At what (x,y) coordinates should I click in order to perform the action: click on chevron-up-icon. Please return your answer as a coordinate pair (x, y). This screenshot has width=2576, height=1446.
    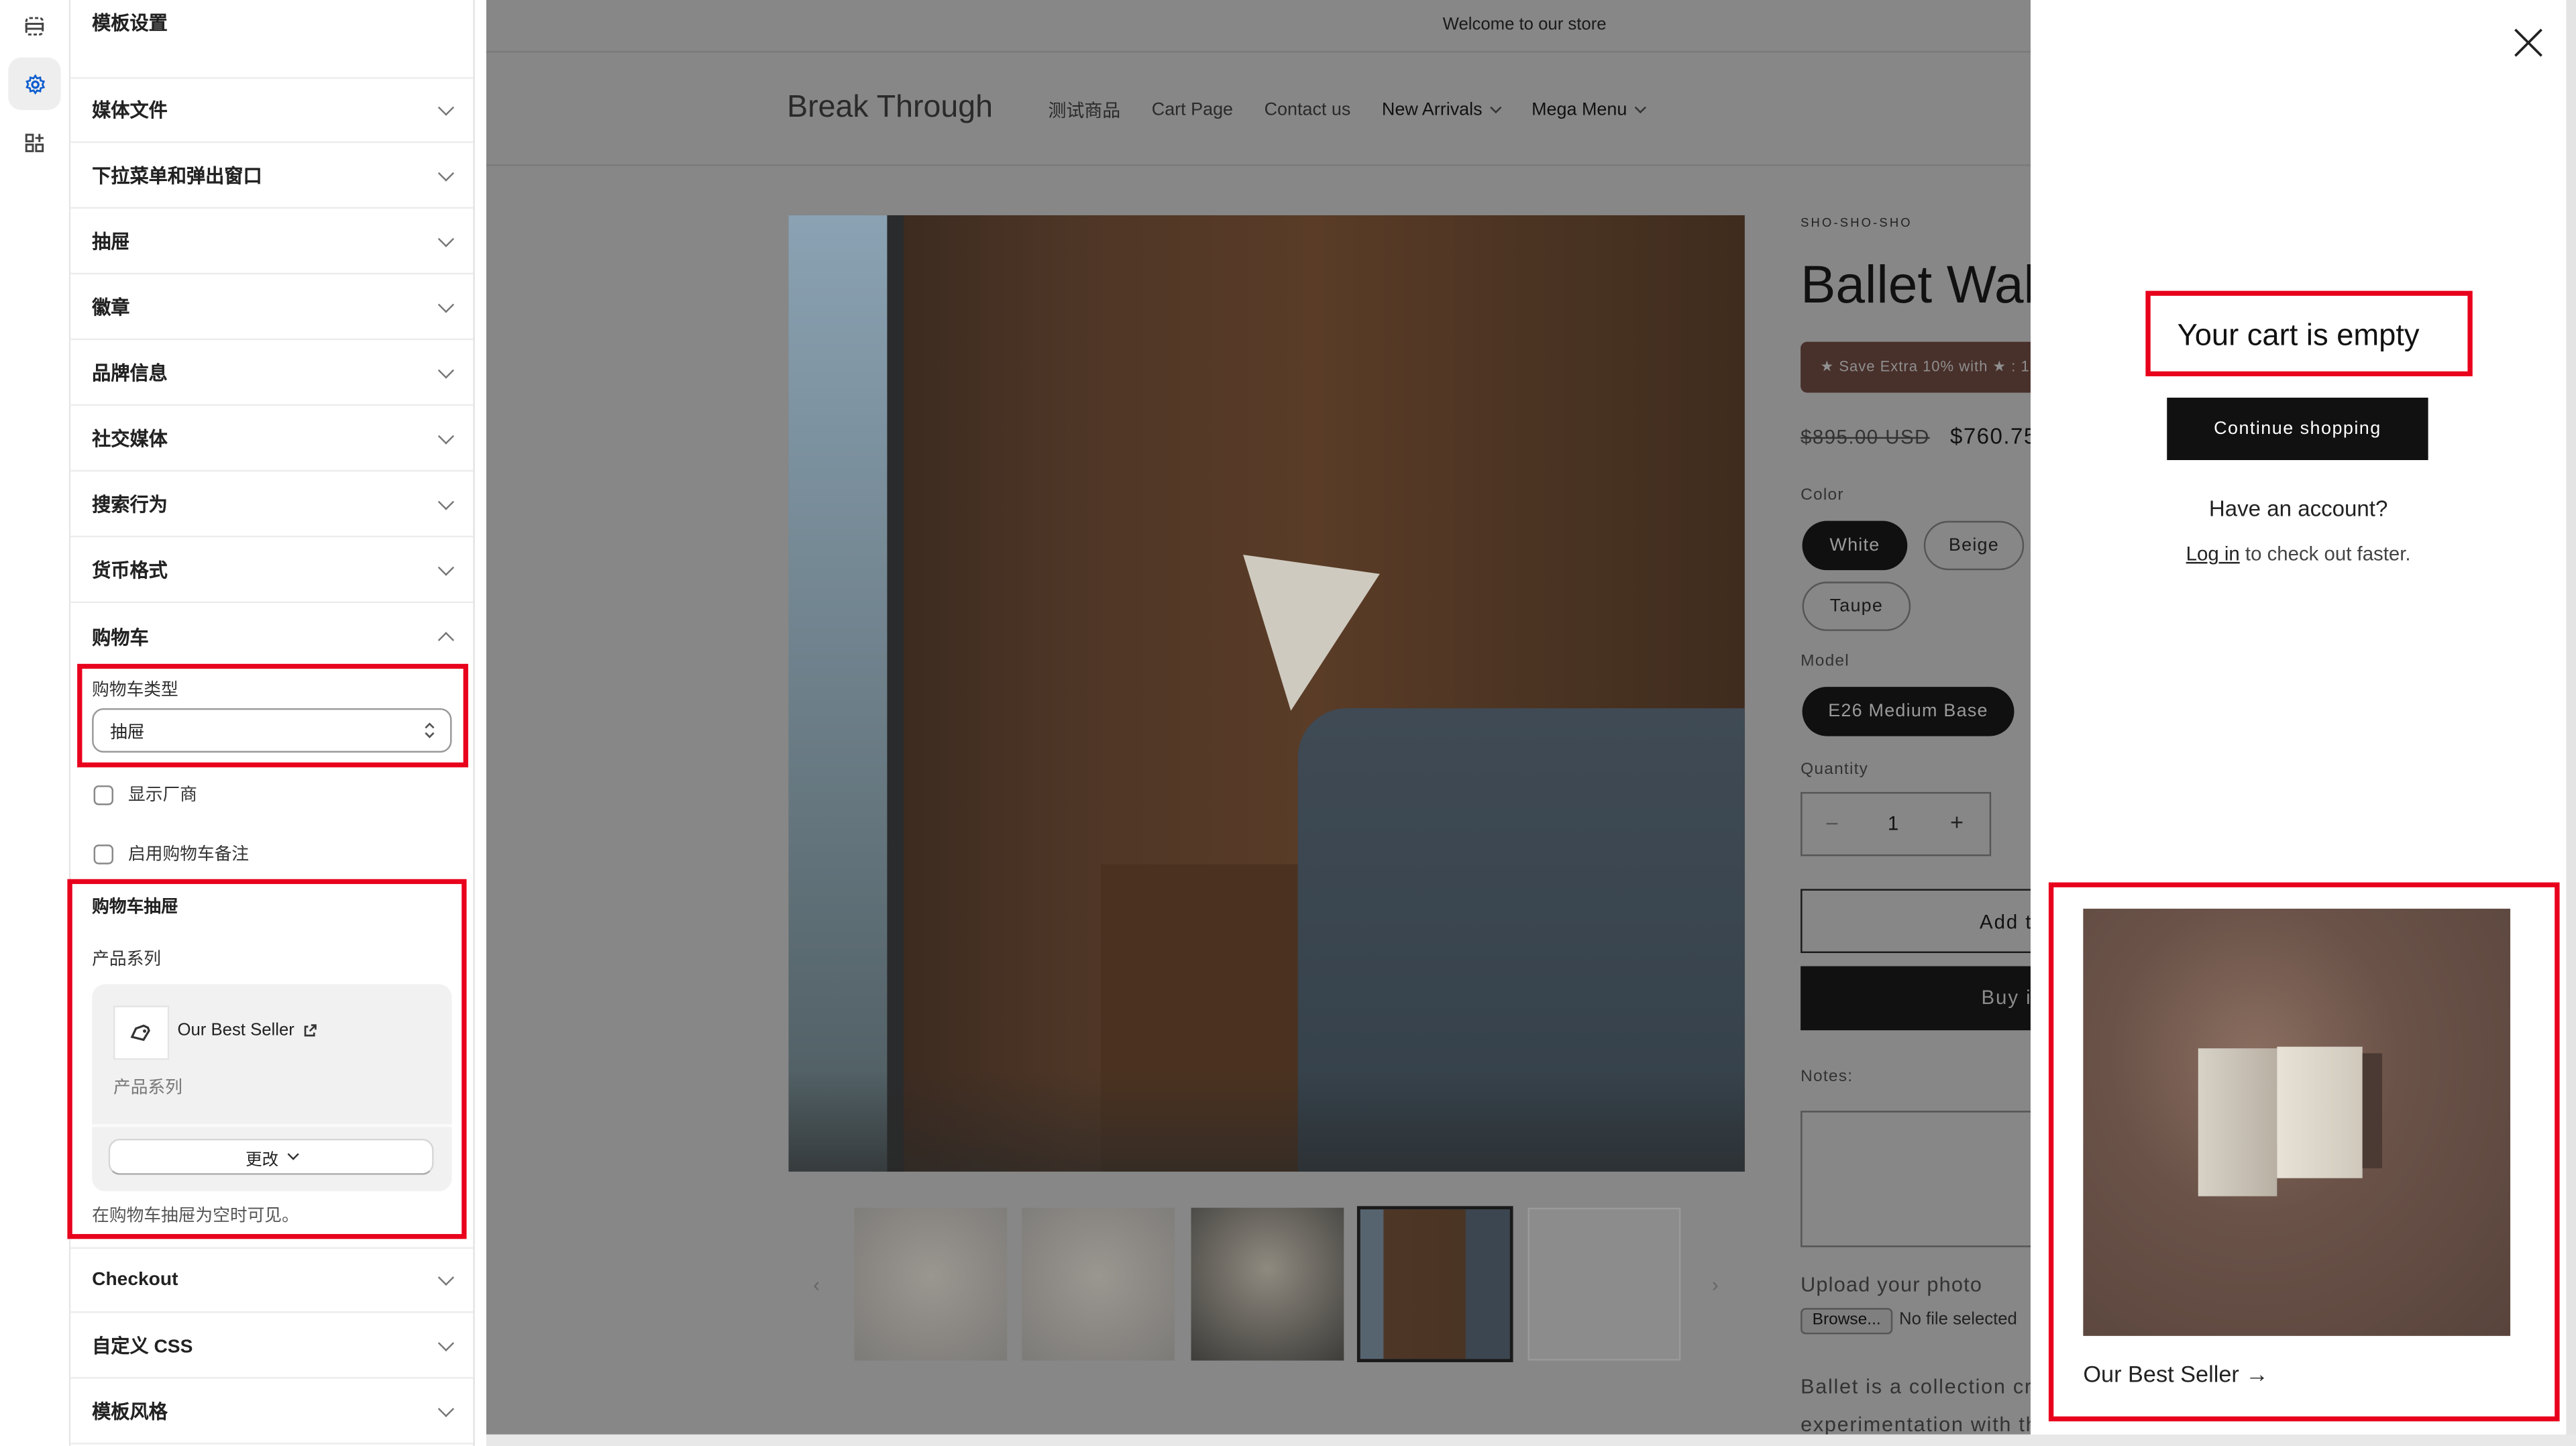
    Looking at the image, I should click on (446, 639).